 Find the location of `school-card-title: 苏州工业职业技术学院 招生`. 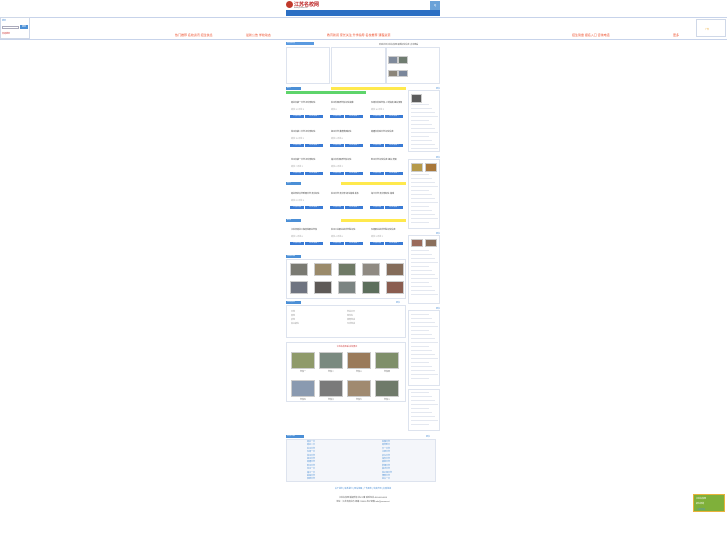

school-card-title: 苏州工业职业技术学院 招生 is located at coordinates (347, 229).